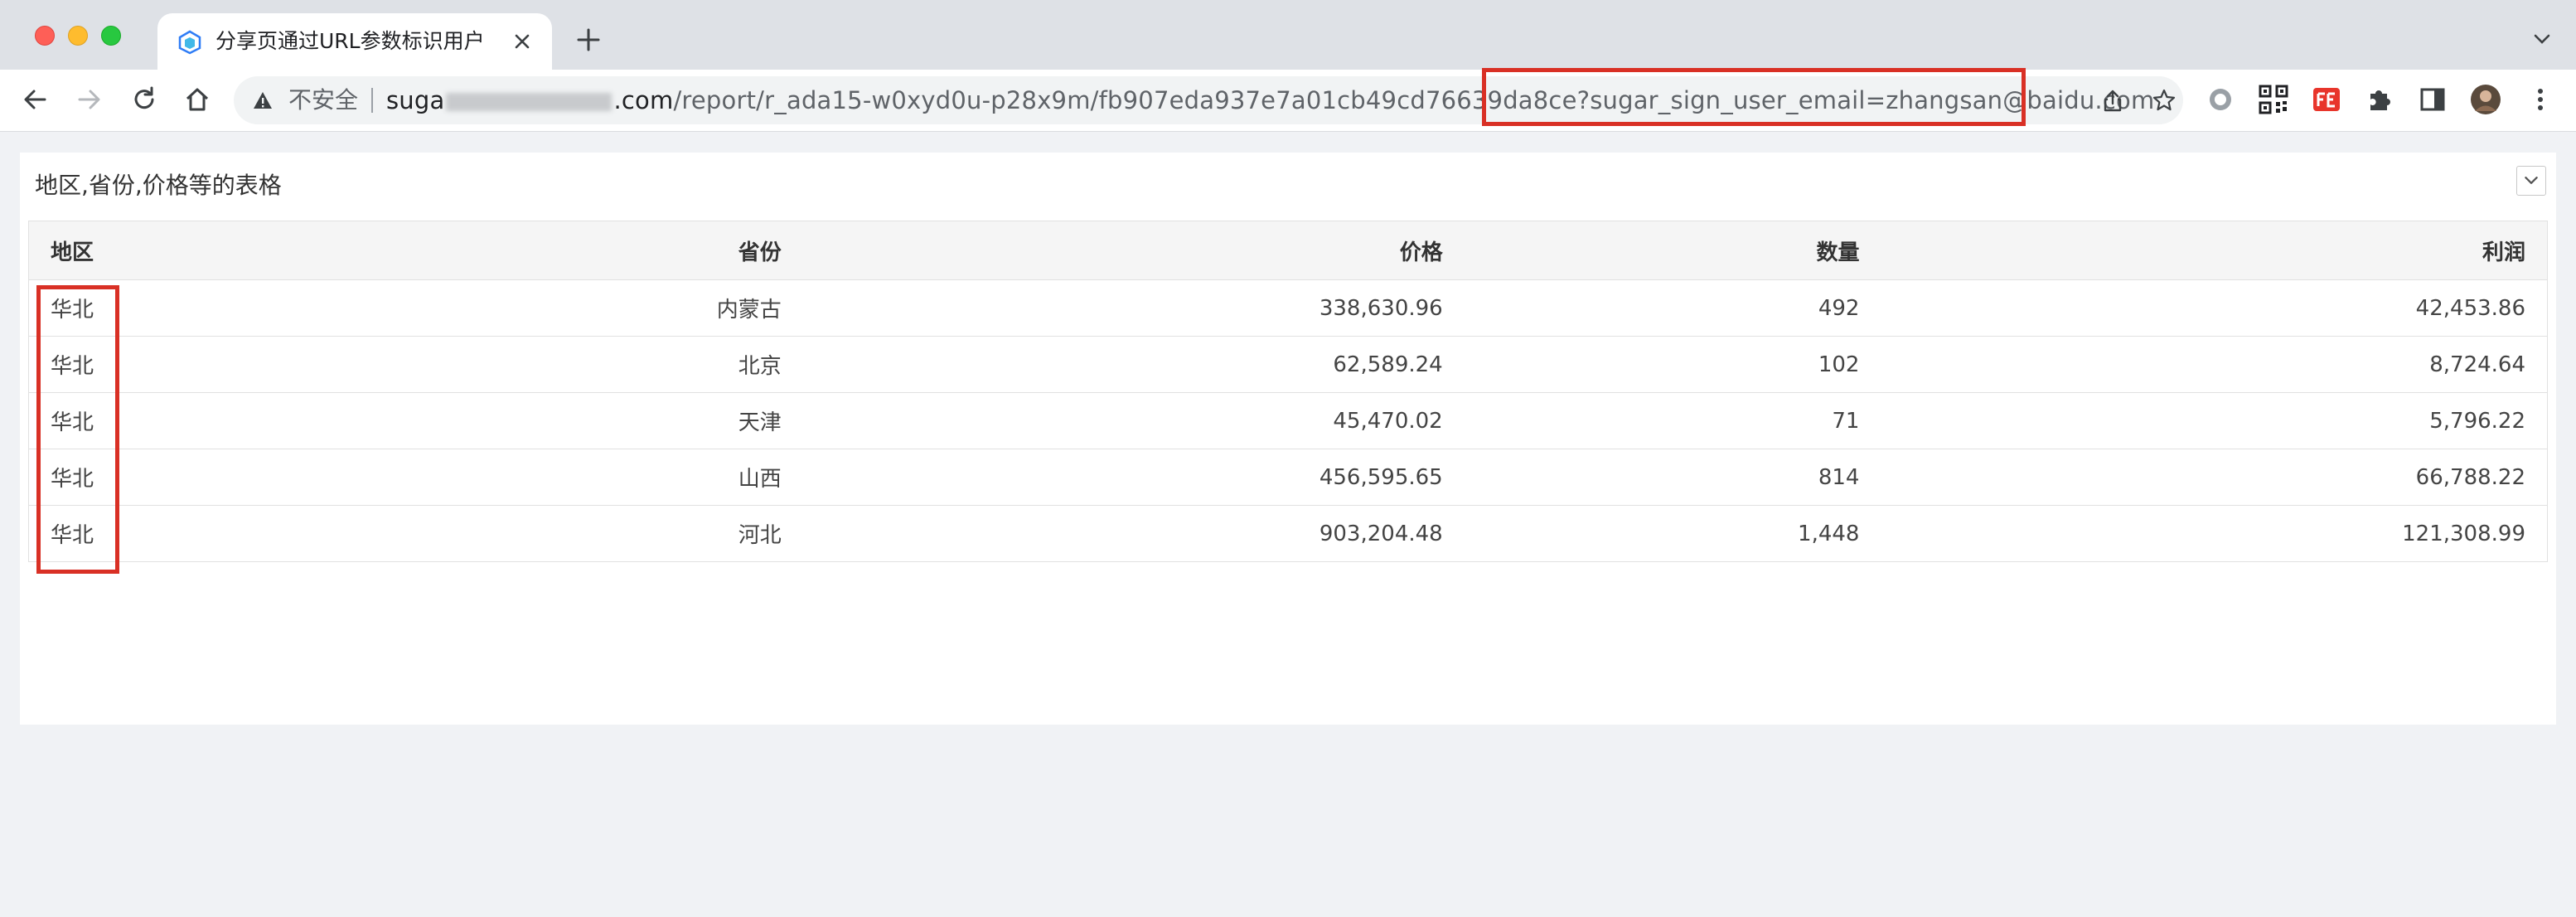 The height and width of the screenshot is (917, 2576). I want to click on cell-province: 河北, so click(459, 533).